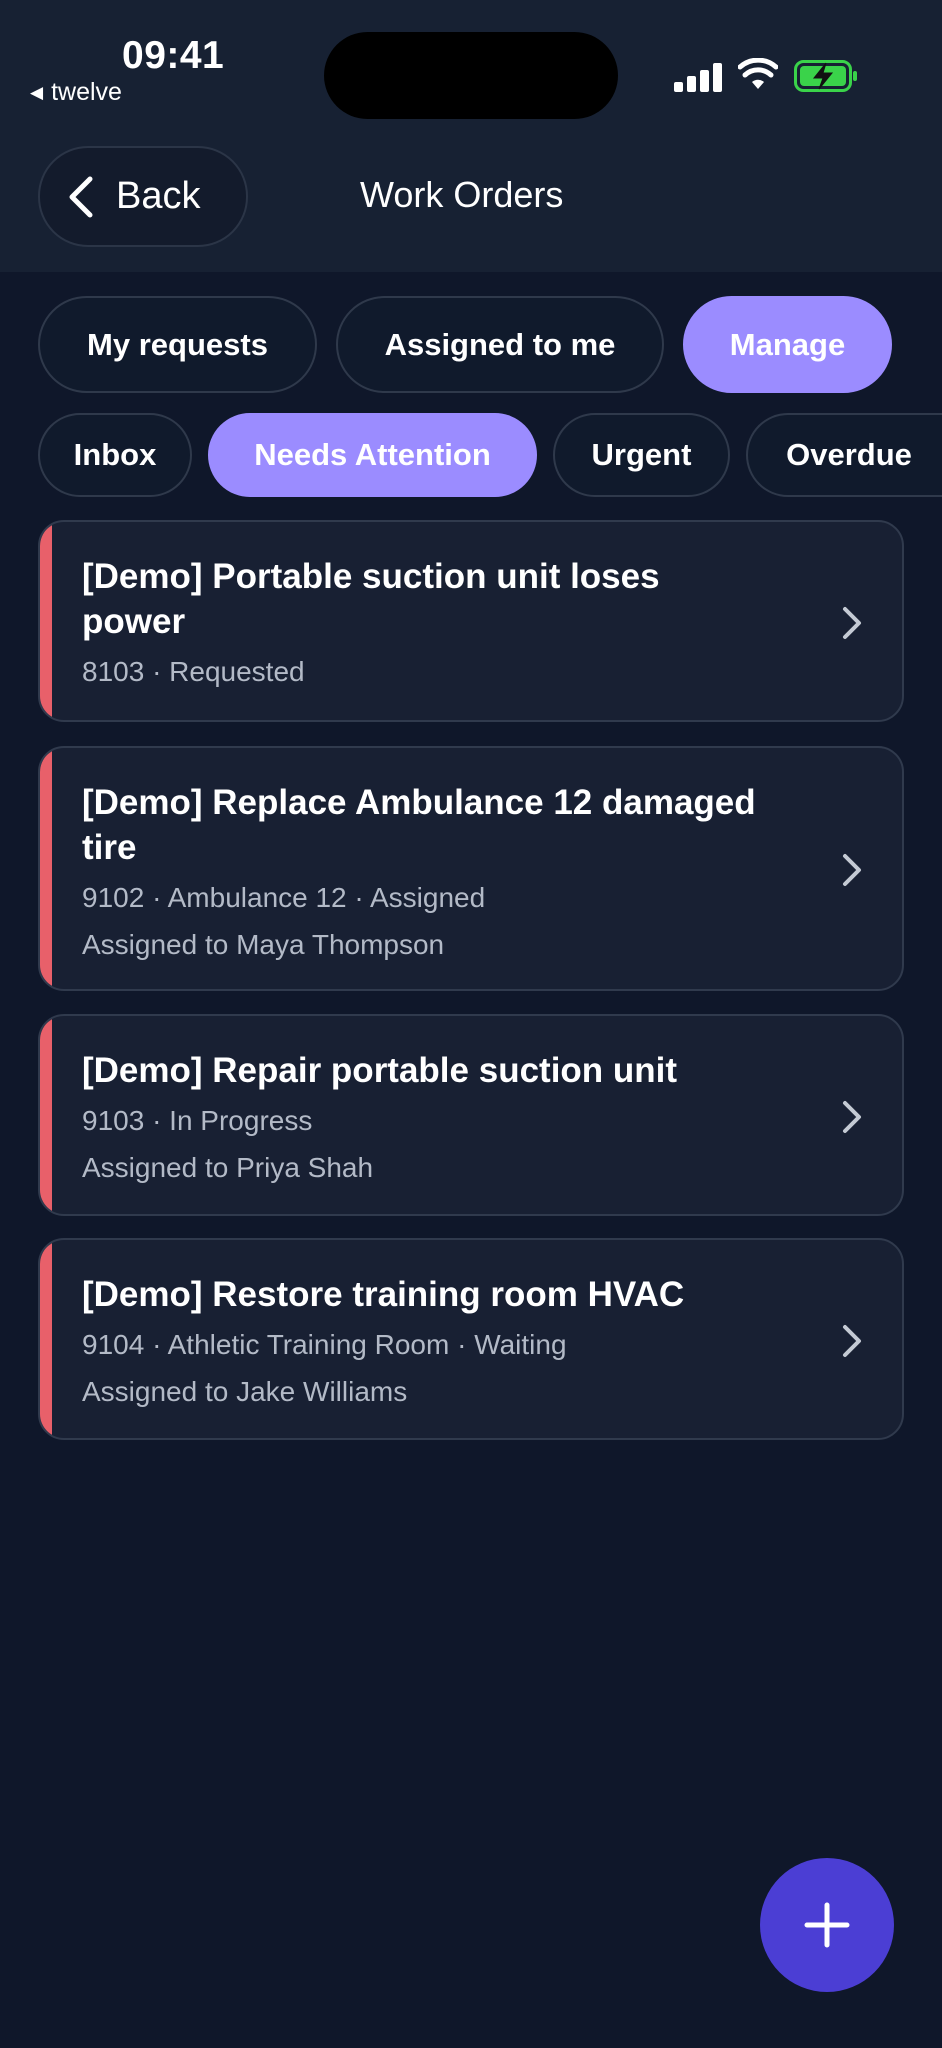  What do you see at coordinates (158, 196) in the screenshot?
I see `back-label: Back` at bounding box center [158, 196].